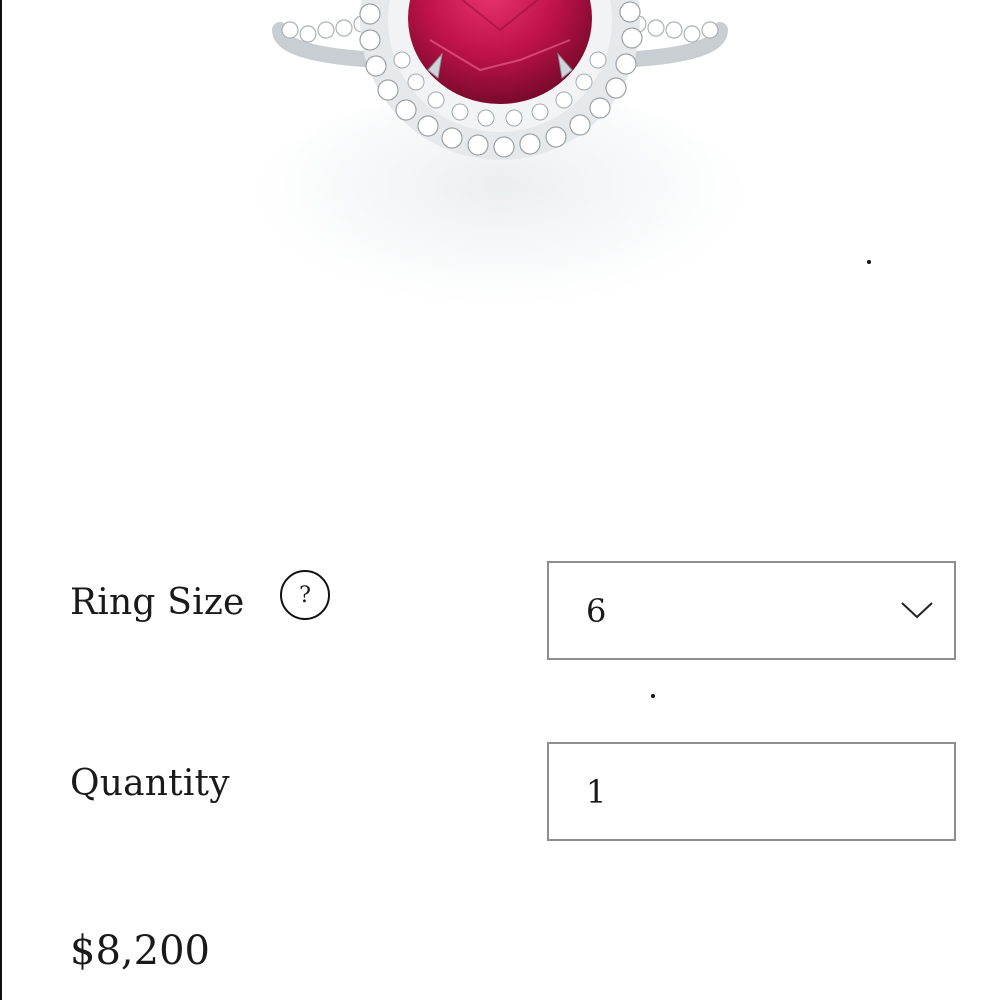 The width and height of the screenshot is (1000, 1000). I want to click on product-price: $8,200, so click(140, 951).